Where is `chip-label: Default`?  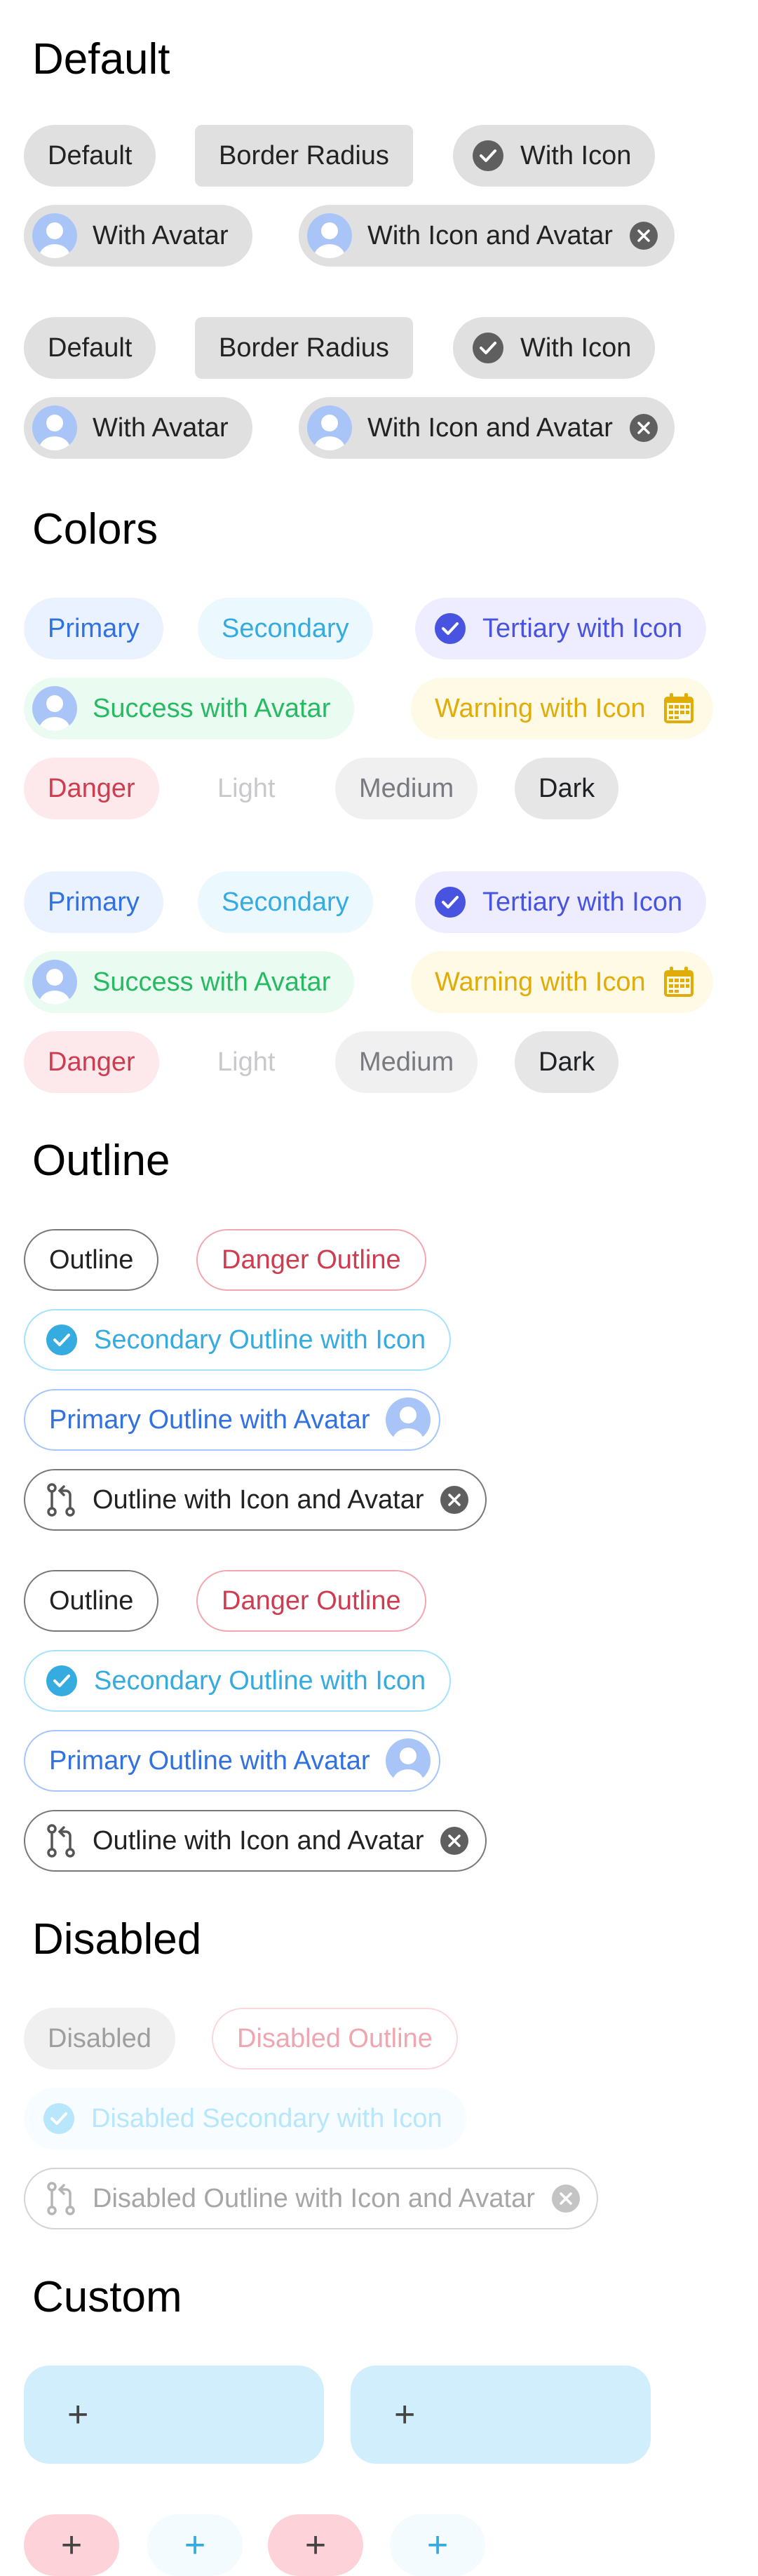 chip-label: Default is located at coordinates (90, 156).